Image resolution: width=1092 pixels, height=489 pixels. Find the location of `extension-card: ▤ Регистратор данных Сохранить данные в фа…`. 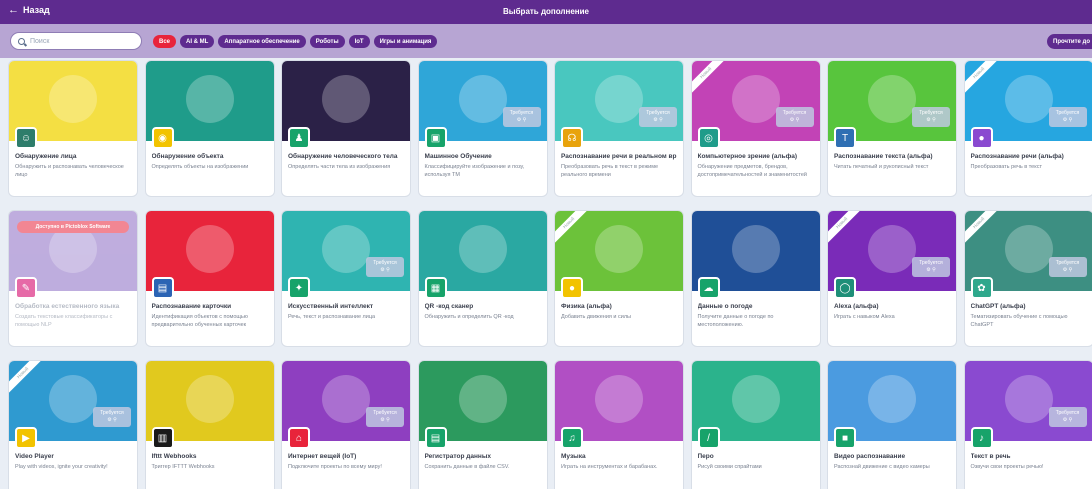

extension-card: ▤ Регистратор данных Сохранить данные в фа… is located at coordinates (482, 425).